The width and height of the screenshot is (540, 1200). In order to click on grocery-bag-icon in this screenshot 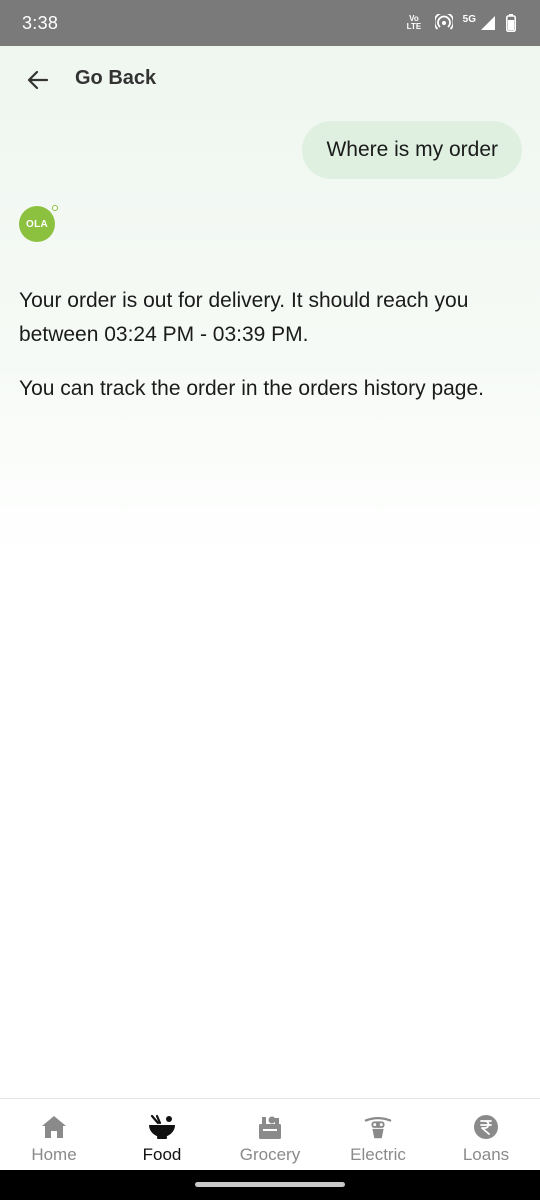, I will do `click(270, 1127)`.